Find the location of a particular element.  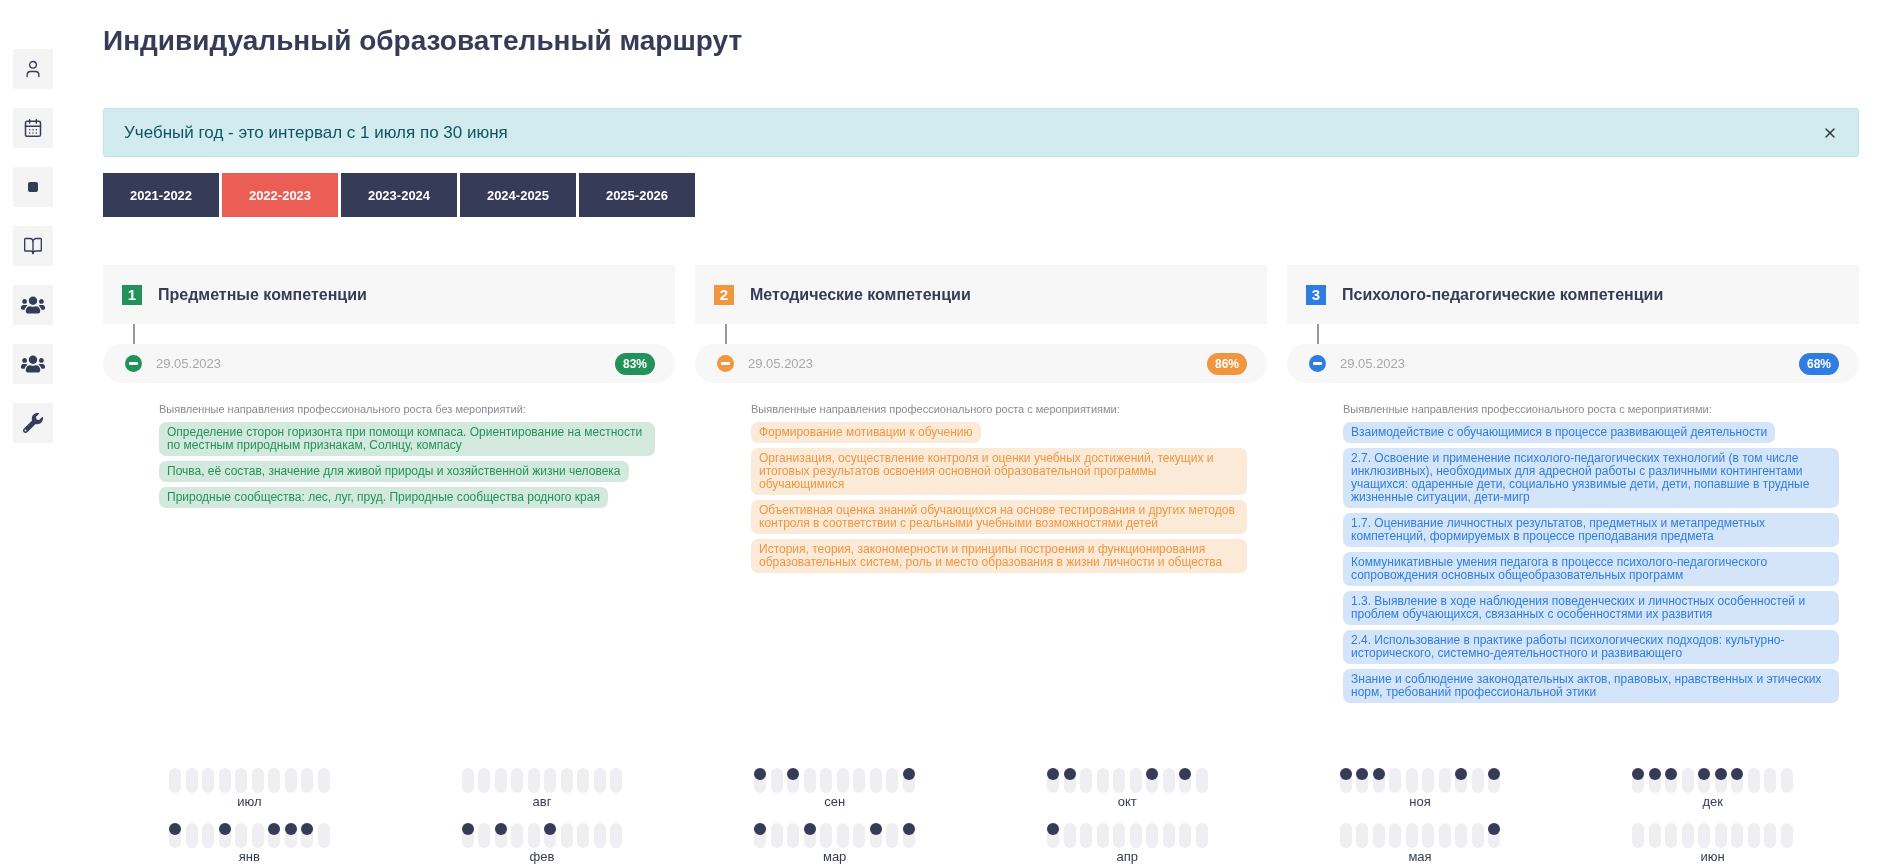

month-label: янв is located at coordinates (249, 856).